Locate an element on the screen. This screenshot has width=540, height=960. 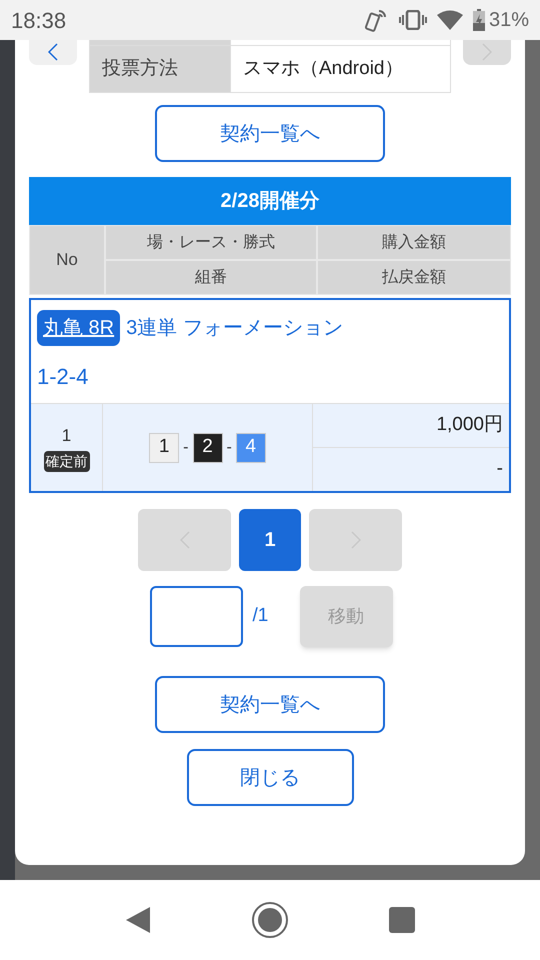
back-icon is located at coordinates (138, 920).